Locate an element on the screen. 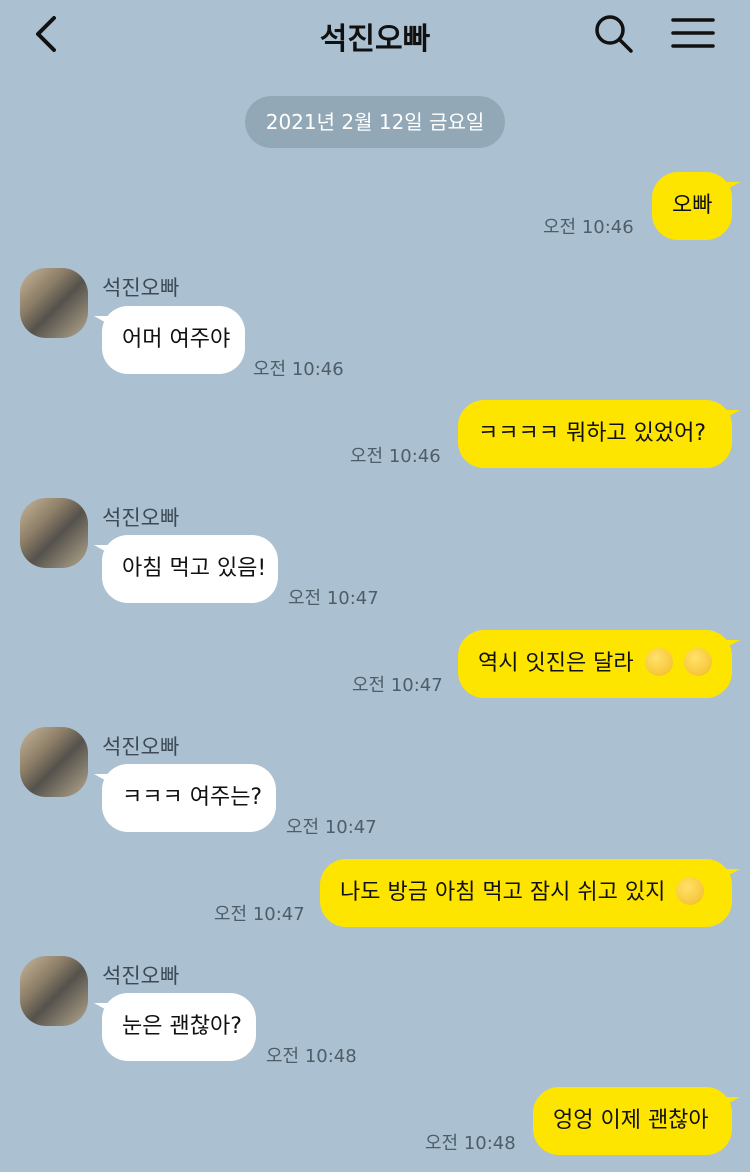 Image resolution: width=750 pixels, height=1172 pixels. search-icon is located at coordinates (614, 34).